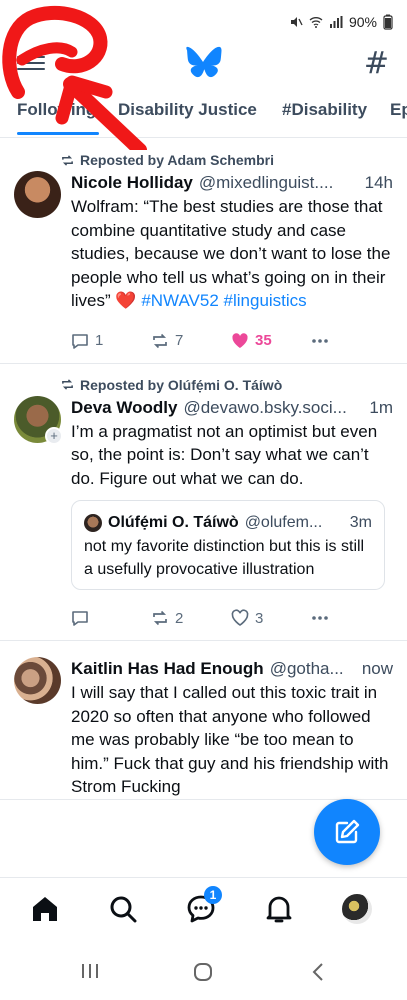 Image resolution: width=407 pixels, height=1000 pixels. Describe the element at coordinates (265, 300) in the screenshot. I see `hashtag-link: #linguistics` at that location.